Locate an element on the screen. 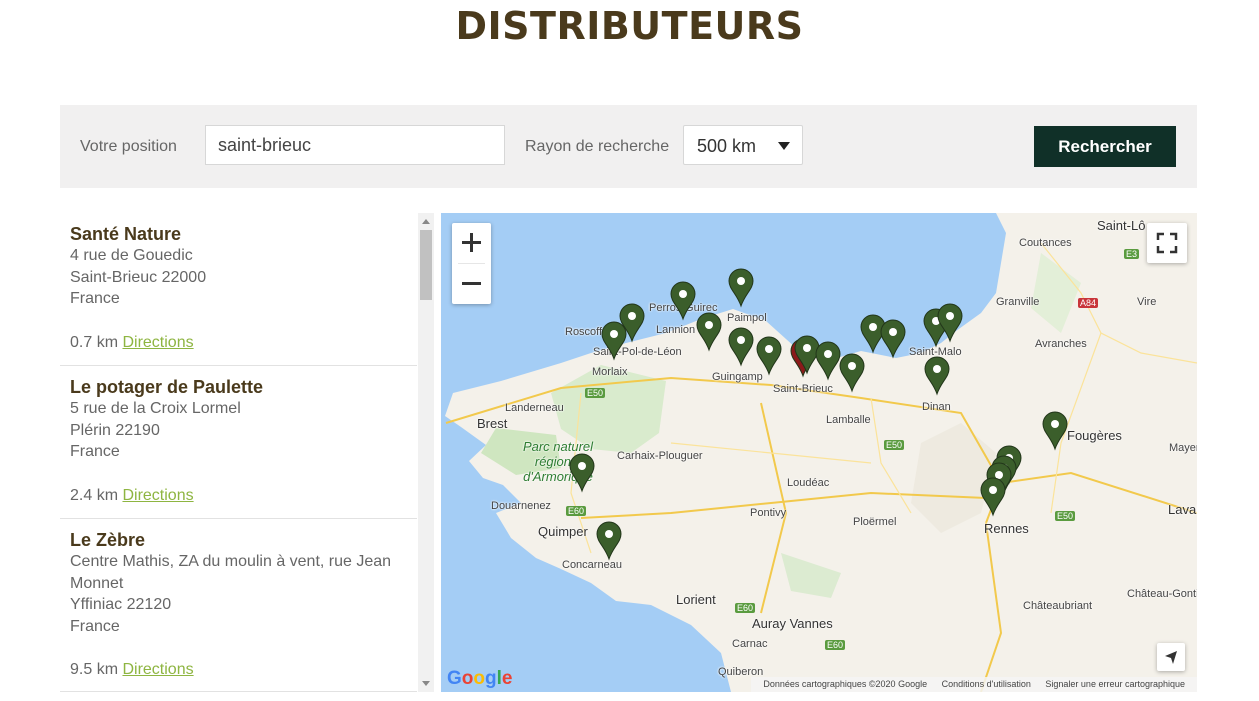  chevron-down-icon is located at coordinates (784, 146).